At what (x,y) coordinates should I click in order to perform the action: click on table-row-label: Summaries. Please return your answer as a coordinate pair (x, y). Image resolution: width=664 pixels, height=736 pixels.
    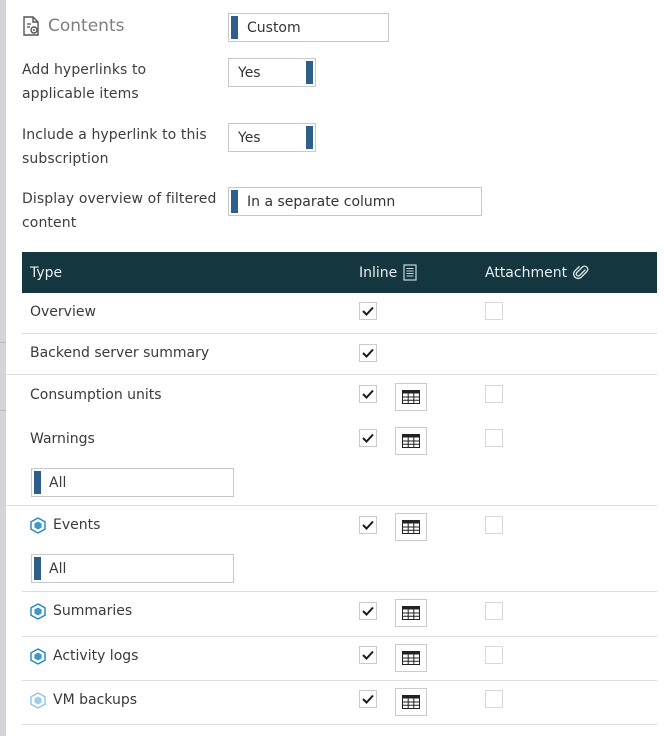
    Looking at the image, I should click on (81, 611).